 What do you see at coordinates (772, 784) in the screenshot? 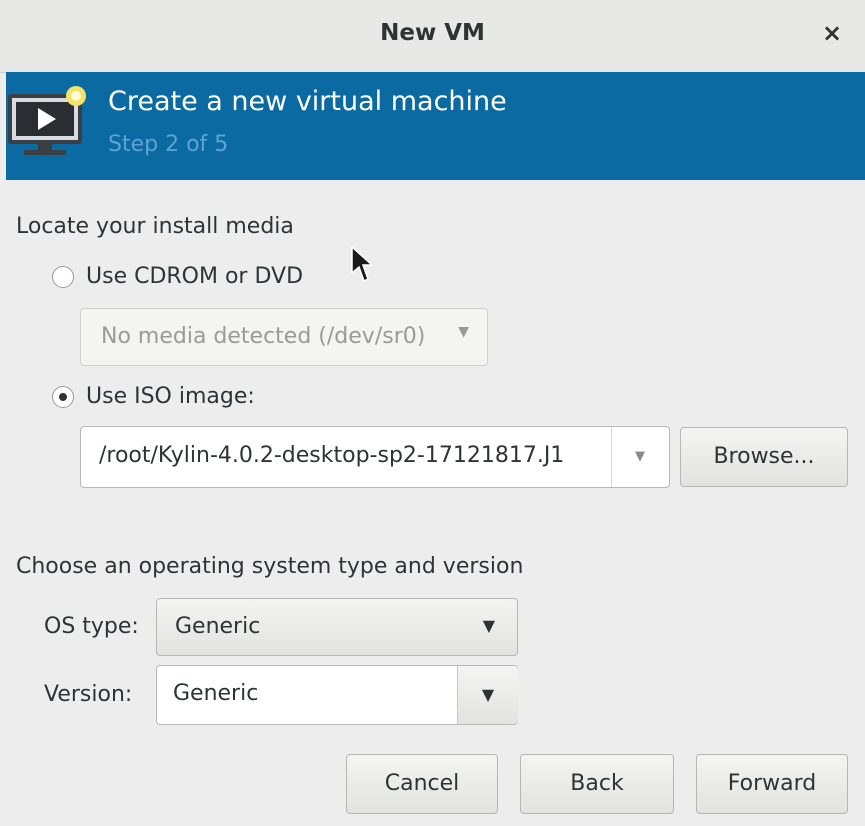
I see `forward-button: Forward` at bounding box center [772, 784].